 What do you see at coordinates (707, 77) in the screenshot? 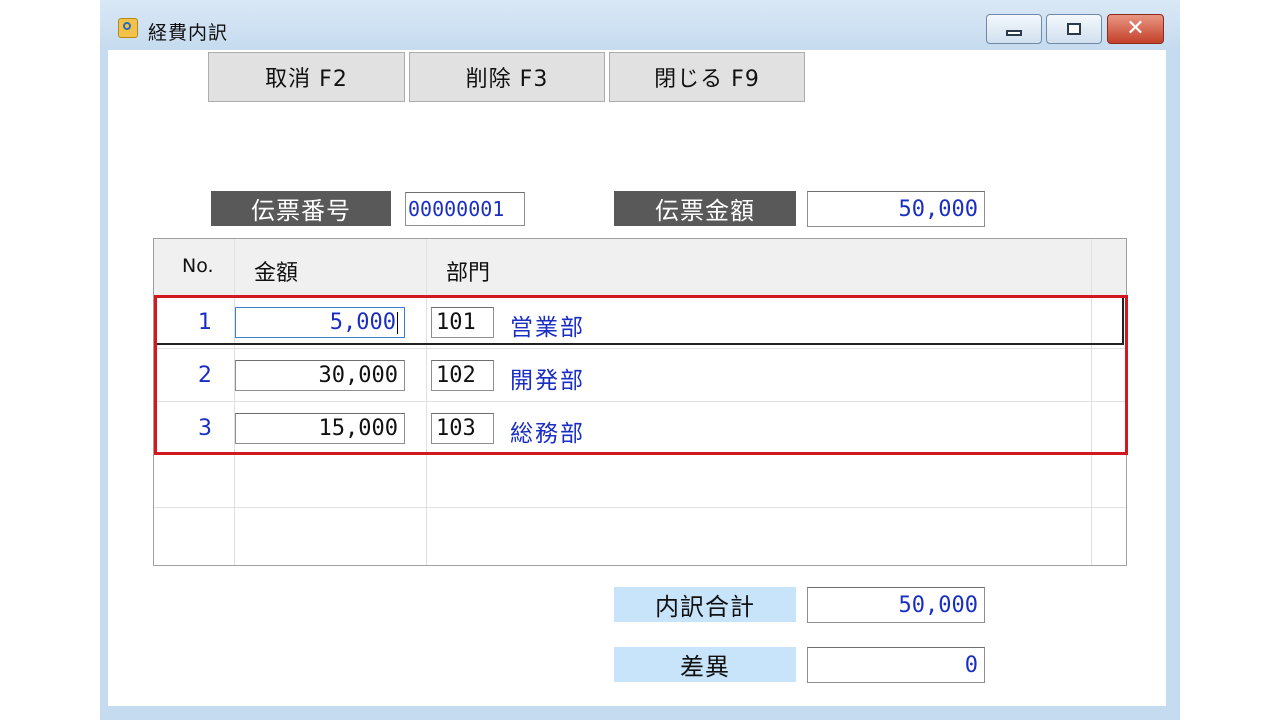
I see `close-button: 閉じる F9` at bounding box center [707, 77].